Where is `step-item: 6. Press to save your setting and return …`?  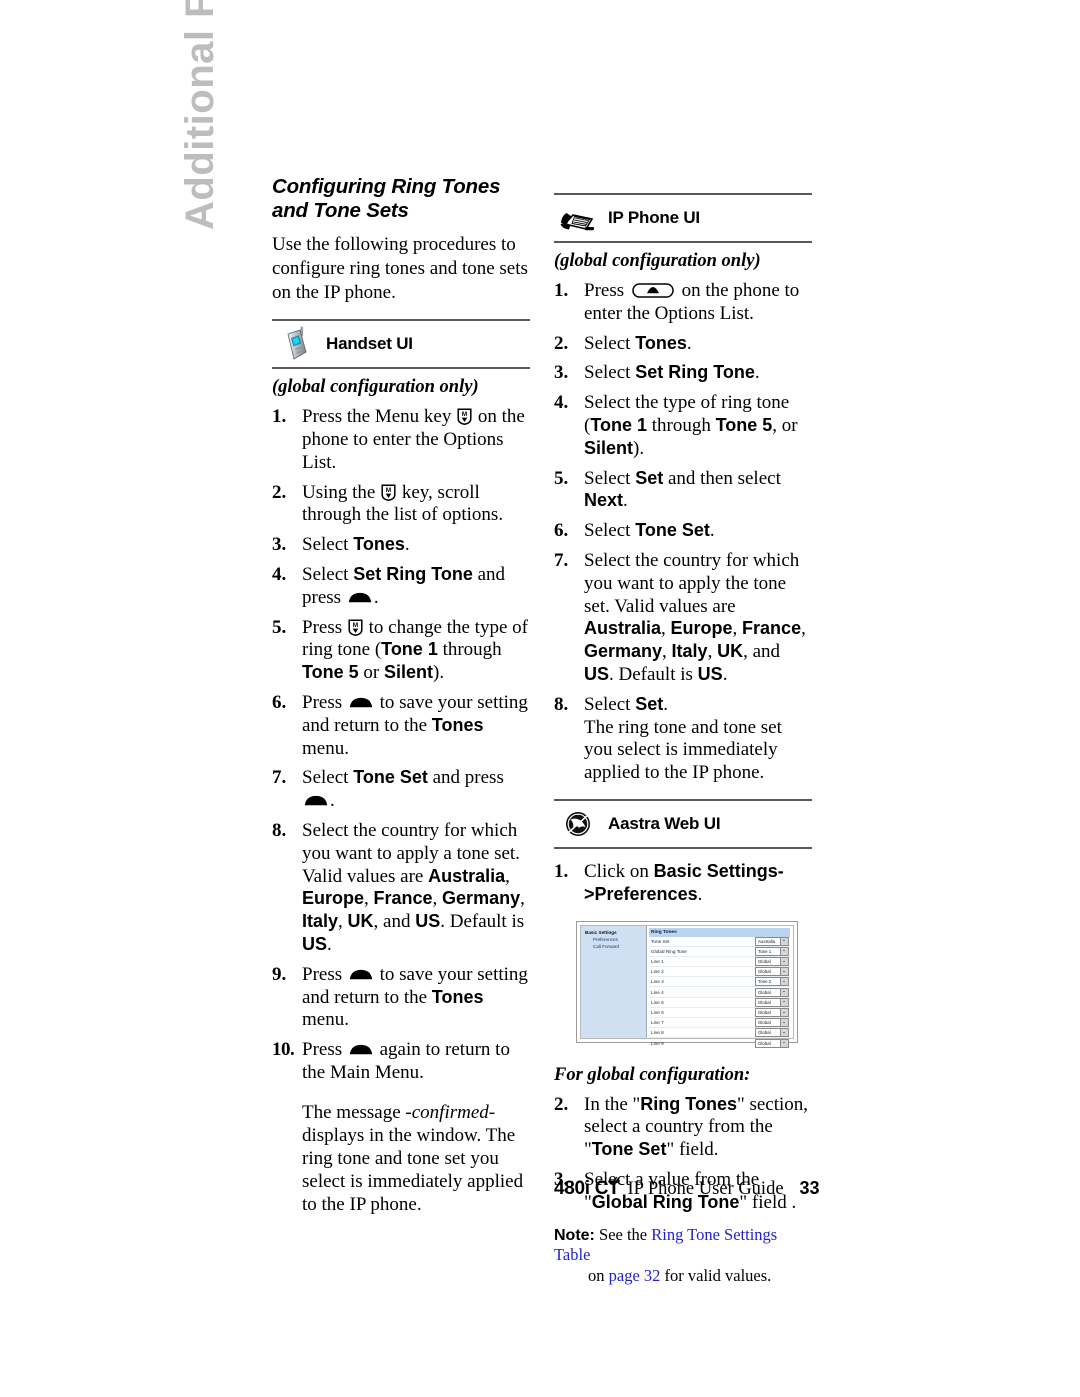
step-item: 6. Press to save your setting and return … is located at coordinates (401, 726).